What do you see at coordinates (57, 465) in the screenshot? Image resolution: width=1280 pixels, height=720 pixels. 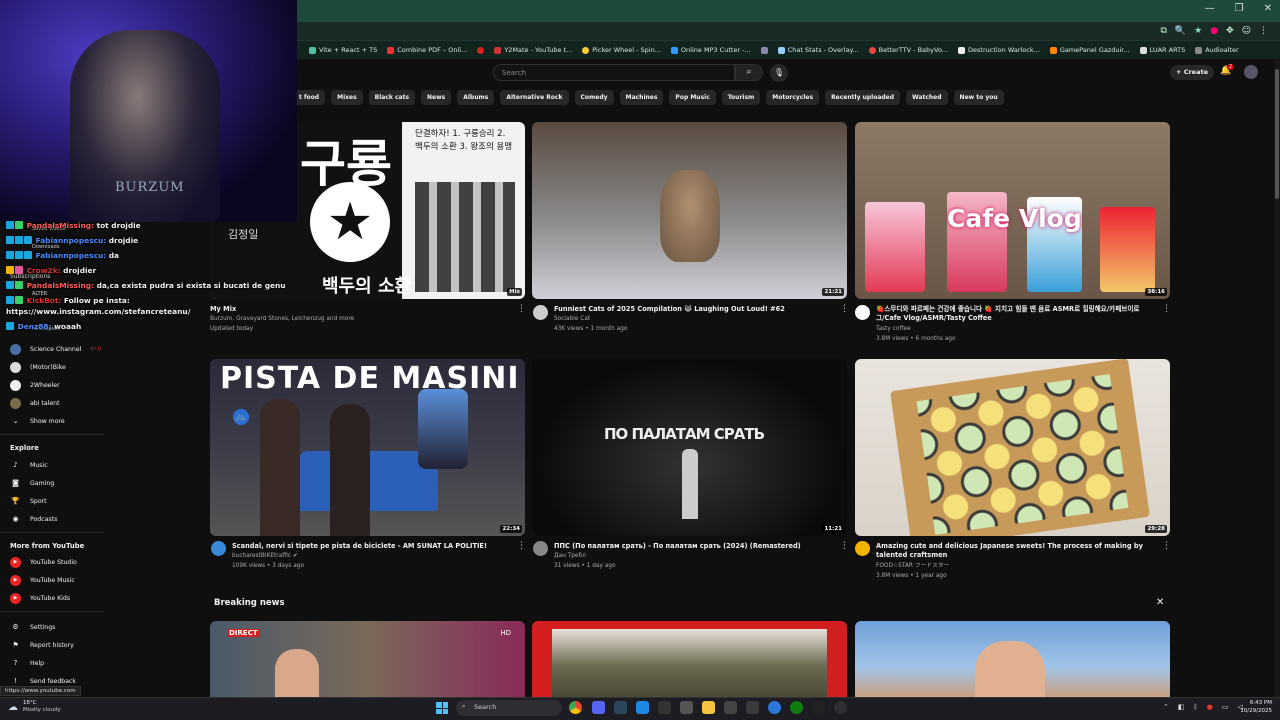 I see `sidebar-item-music: ♪ Music` at bounding box center [57, 465].